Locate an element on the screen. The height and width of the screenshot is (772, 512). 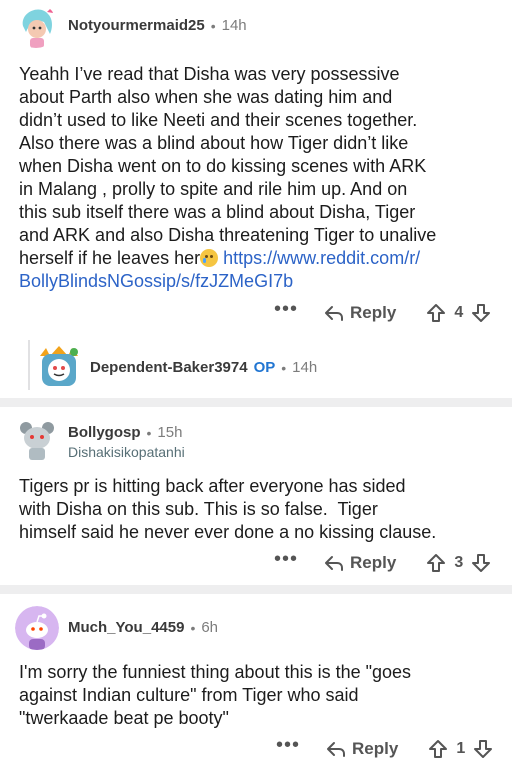
comment-actions: ••• Reply 4 is located at coordinates (382, 313).